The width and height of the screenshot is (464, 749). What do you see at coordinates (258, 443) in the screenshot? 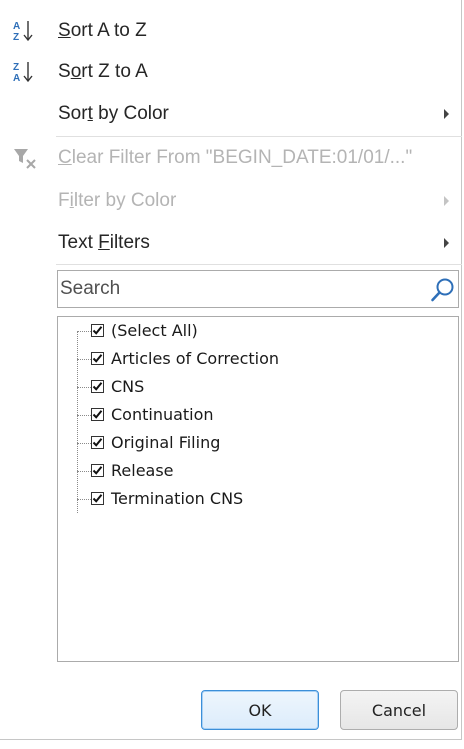
I see `list-item: Original Filing` at bounding box center [258, 443].